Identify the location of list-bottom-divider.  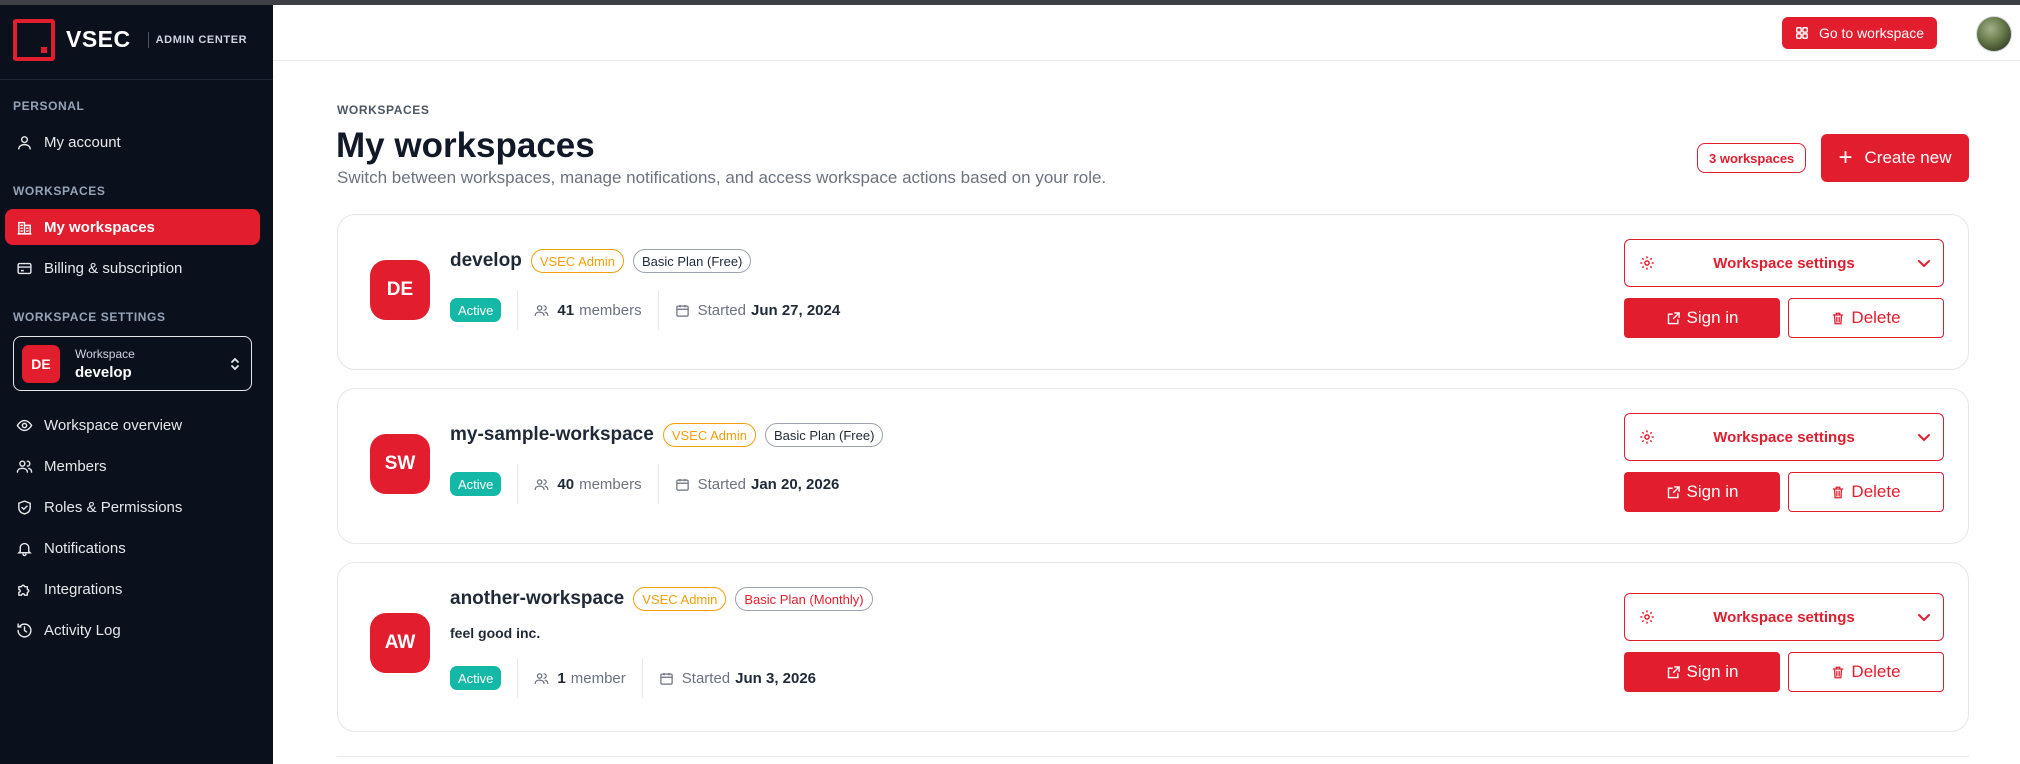
(1153, 756).